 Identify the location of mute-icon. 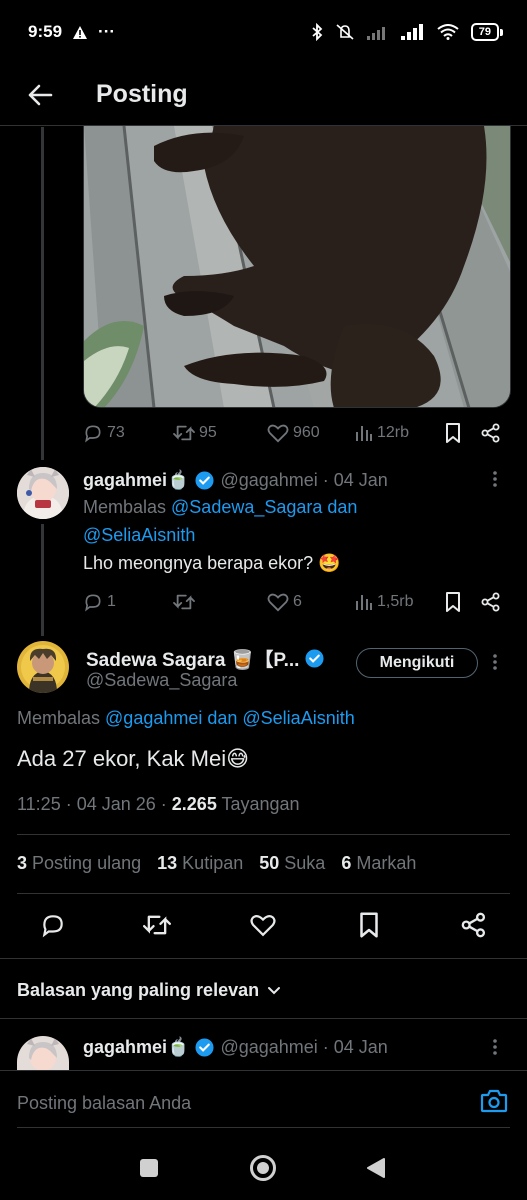
(345, 32).